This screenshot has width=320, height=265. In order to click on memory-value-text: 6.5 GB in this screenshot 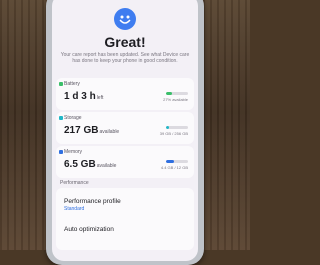, I will do `click(80, 164)`.